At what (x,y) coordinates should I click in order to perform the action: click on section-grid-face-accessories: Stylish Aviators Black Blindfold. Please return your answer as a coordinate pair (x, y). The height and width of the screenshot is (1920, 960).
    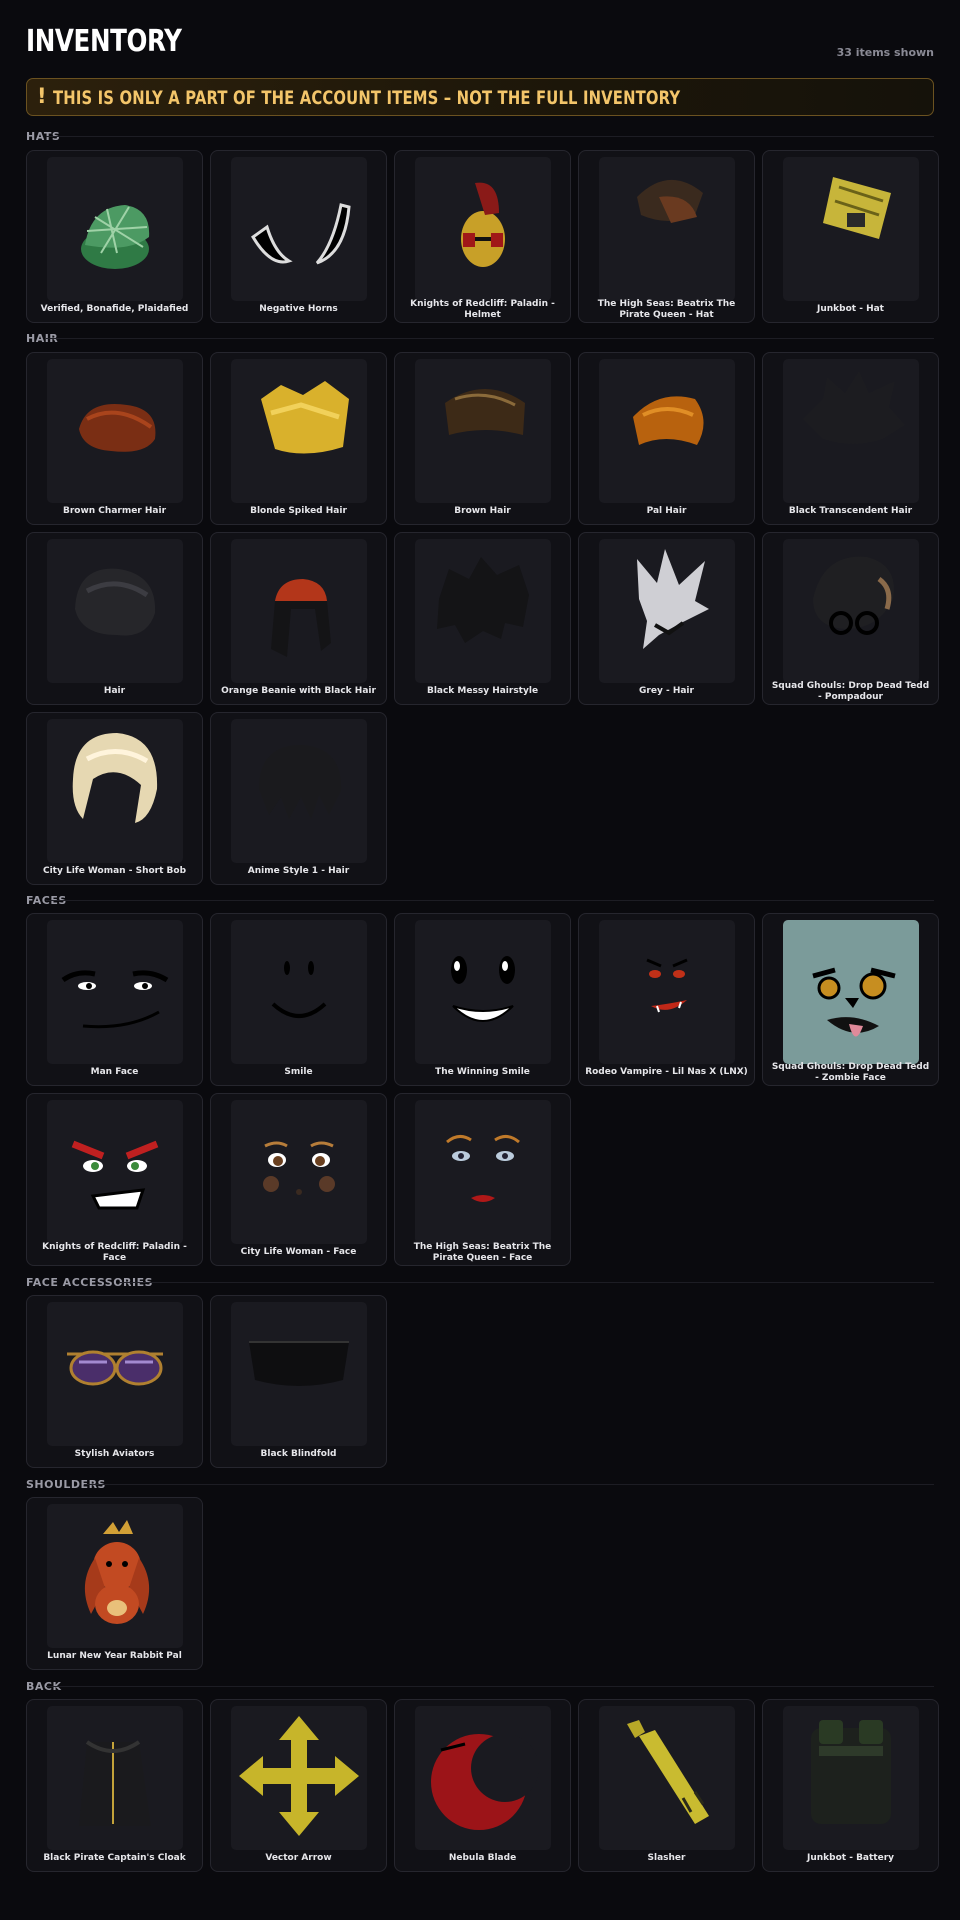
    Looking at the image, I should click on (480, 1381).